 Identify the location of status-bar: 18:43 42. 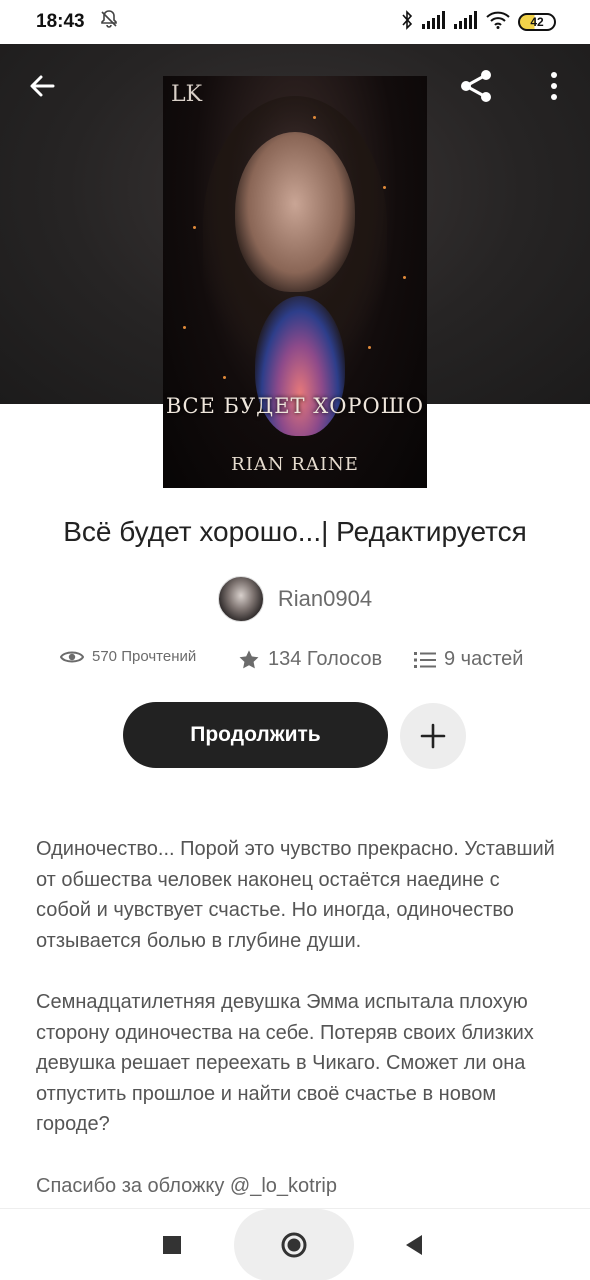
(295, 22).